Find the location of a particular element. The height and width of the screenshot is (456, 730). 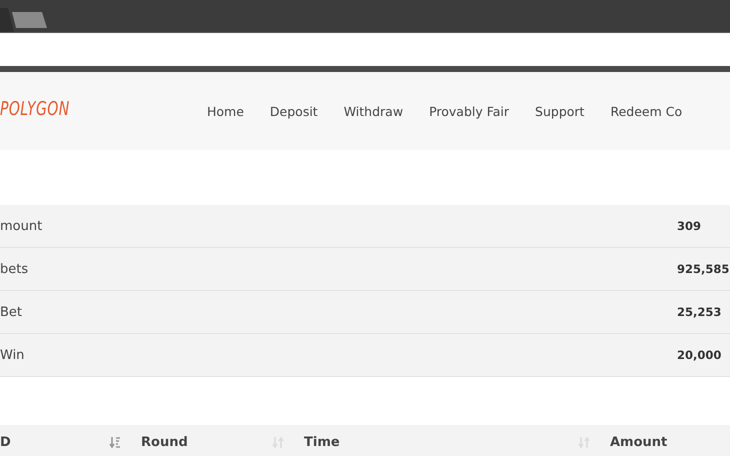

column-header: Time is located at coordinates (322, 442).